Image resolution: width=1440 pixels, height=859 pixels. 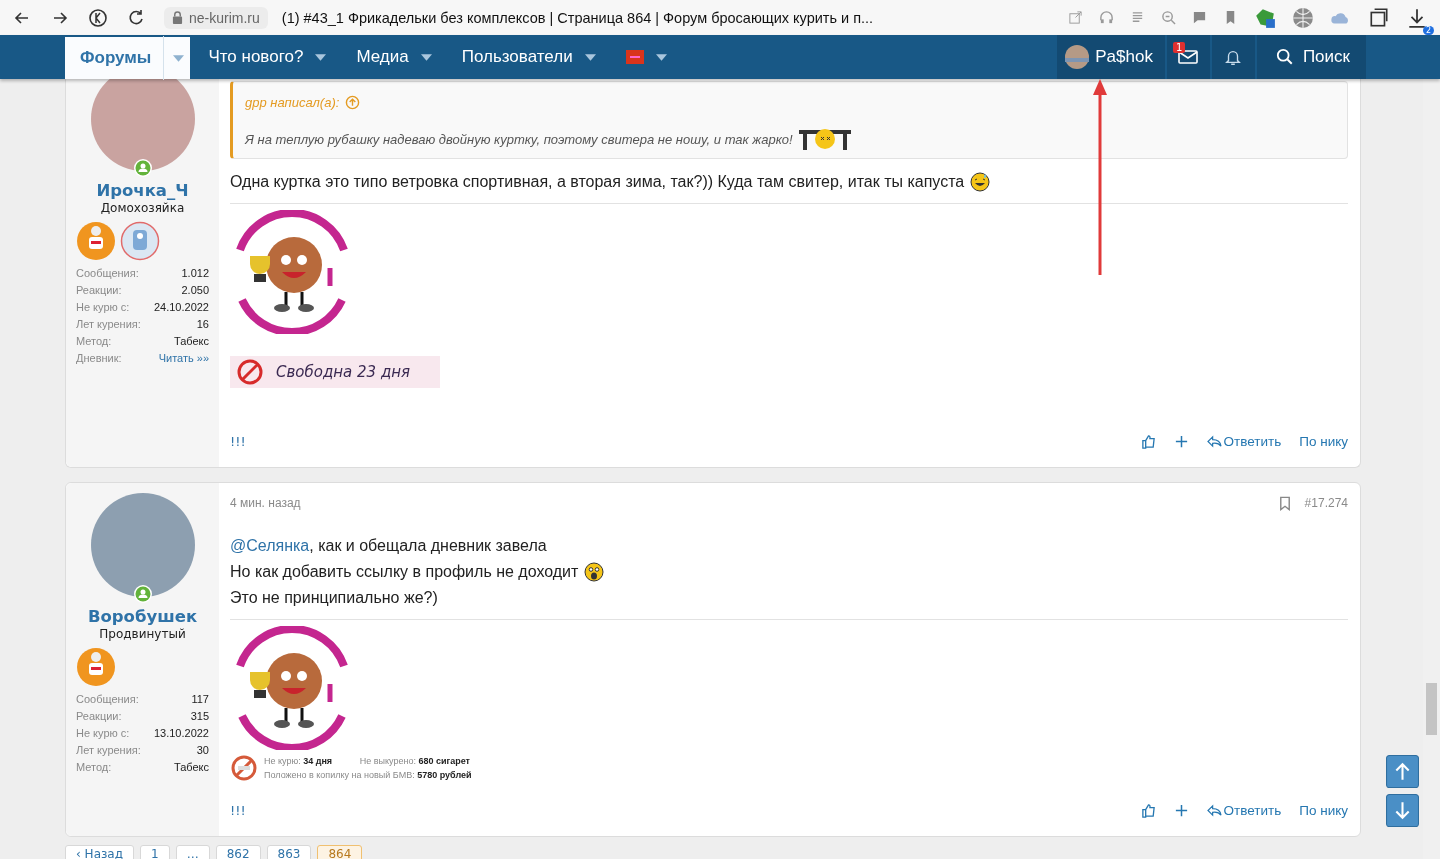 What do you see at coordinates (142, 190) in the screenshot?
I see `username-link: Ирочка_Ч` at bounding box center [142, 190].